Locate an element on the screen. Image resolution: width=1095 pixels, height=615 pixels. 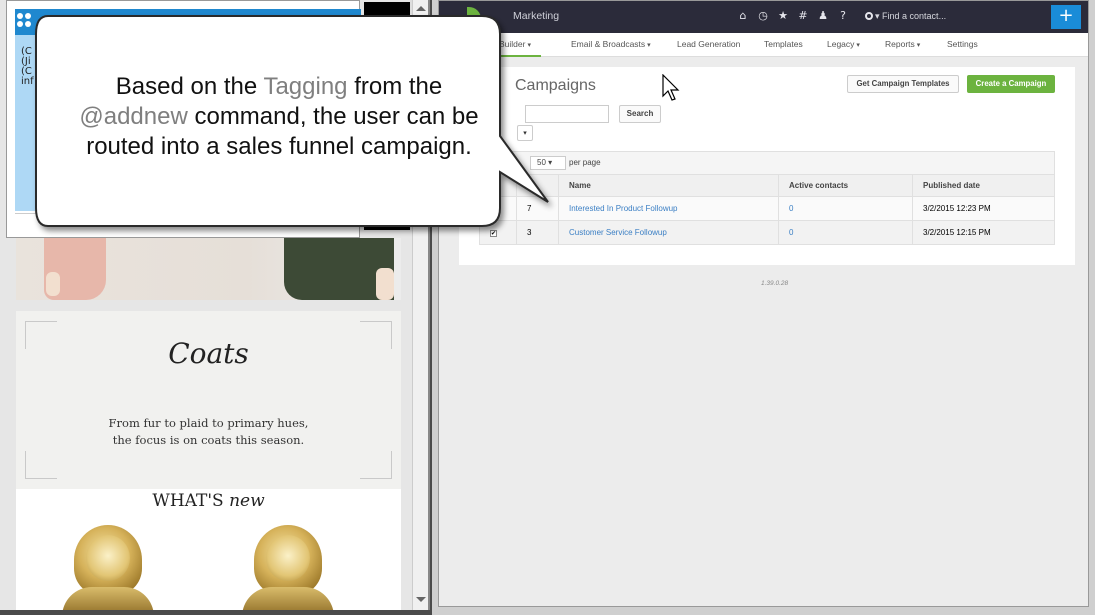
scroll-down-icon is located at coordinates (421, 599).